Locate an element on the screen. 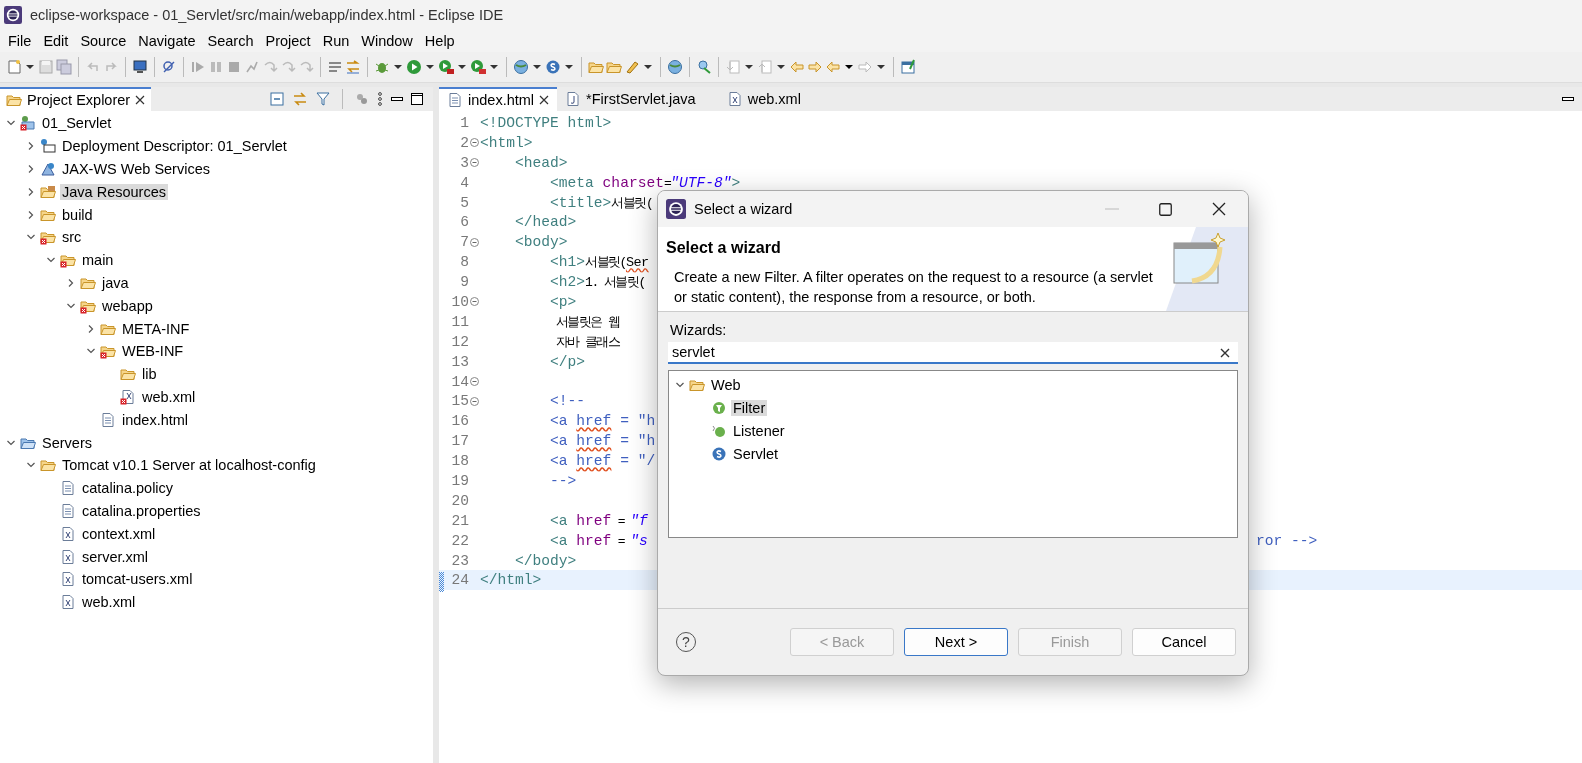 This screenshot has width=1582, height=763. filter-funnel-icon is located at coordinates (323, 99).